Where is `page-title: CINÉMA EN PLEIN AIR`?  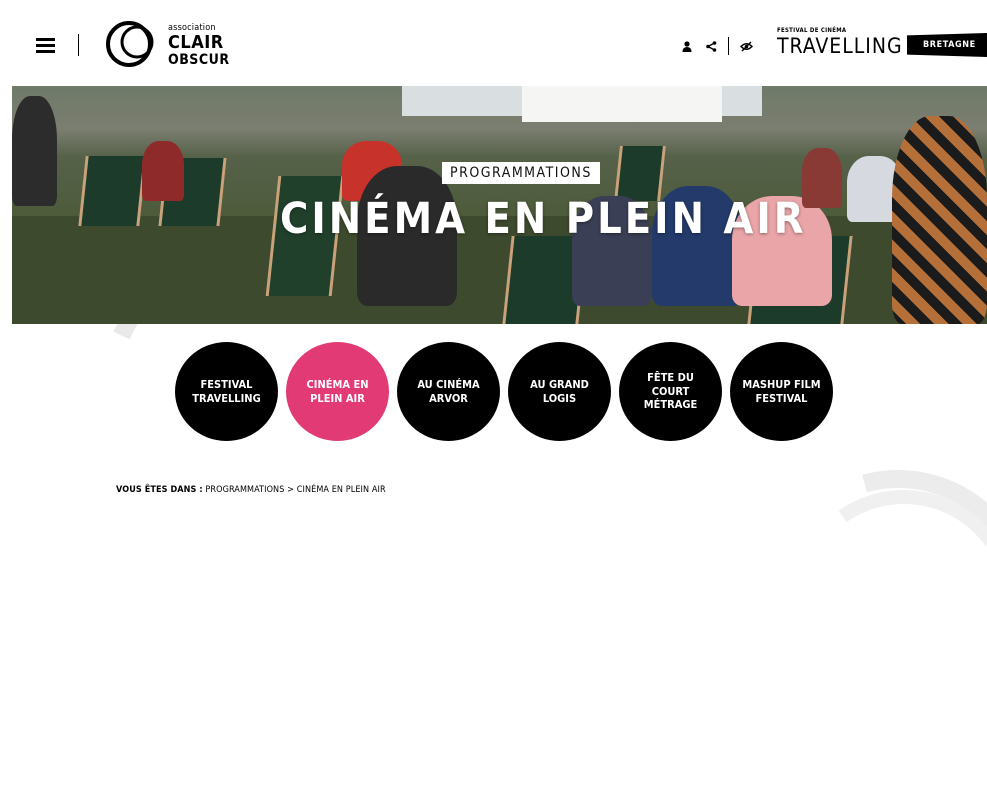 page-title: CINÉMA EN PLEIN AIR is located at coordinates (543, 219).